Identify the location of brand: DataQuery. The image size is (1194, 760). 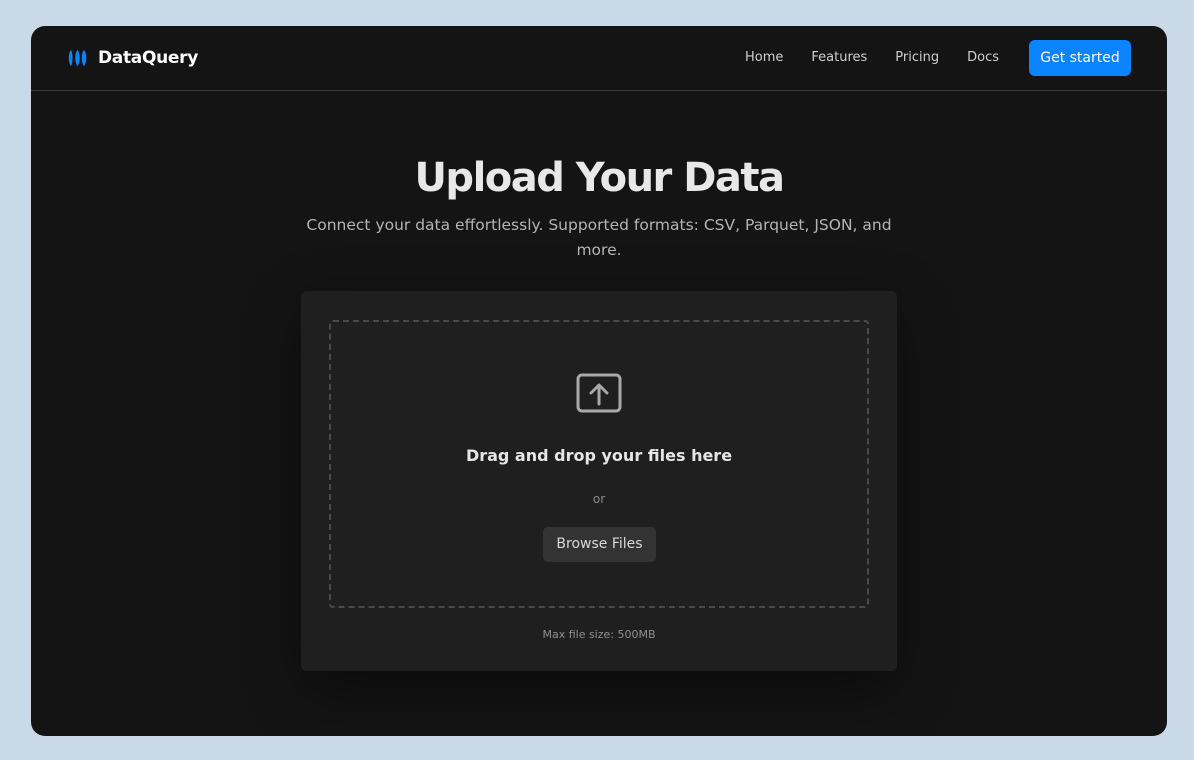
(133, 58).